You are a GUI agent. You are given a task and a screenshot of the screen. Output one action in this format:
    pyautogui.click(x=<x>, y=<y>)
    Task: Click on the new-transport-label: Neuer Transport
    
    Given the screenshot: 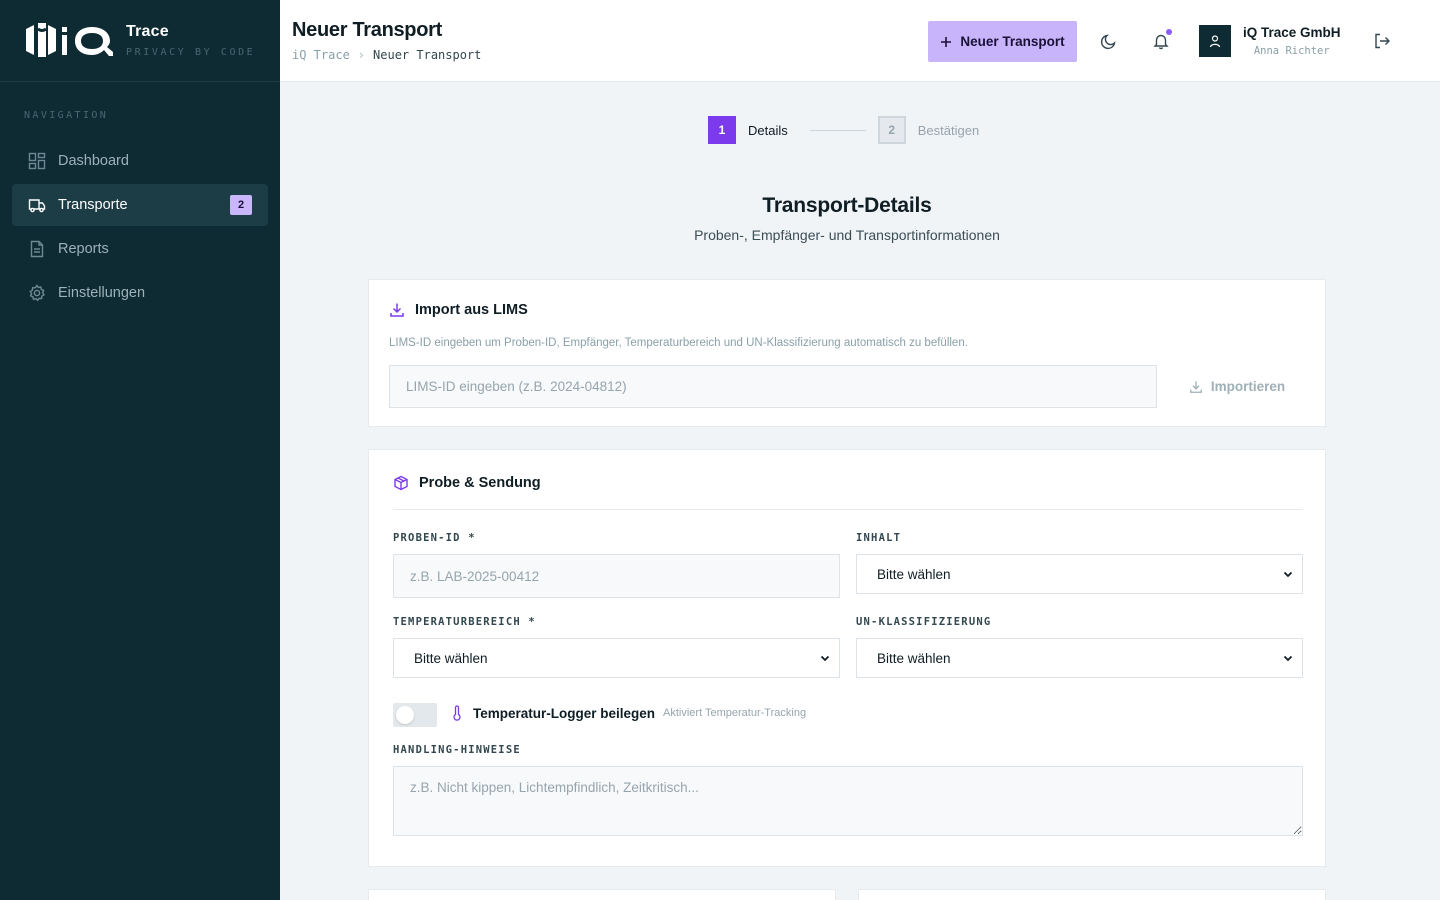 What is the action you would take?
    pyautogui.click(x=1012, y=41)
    